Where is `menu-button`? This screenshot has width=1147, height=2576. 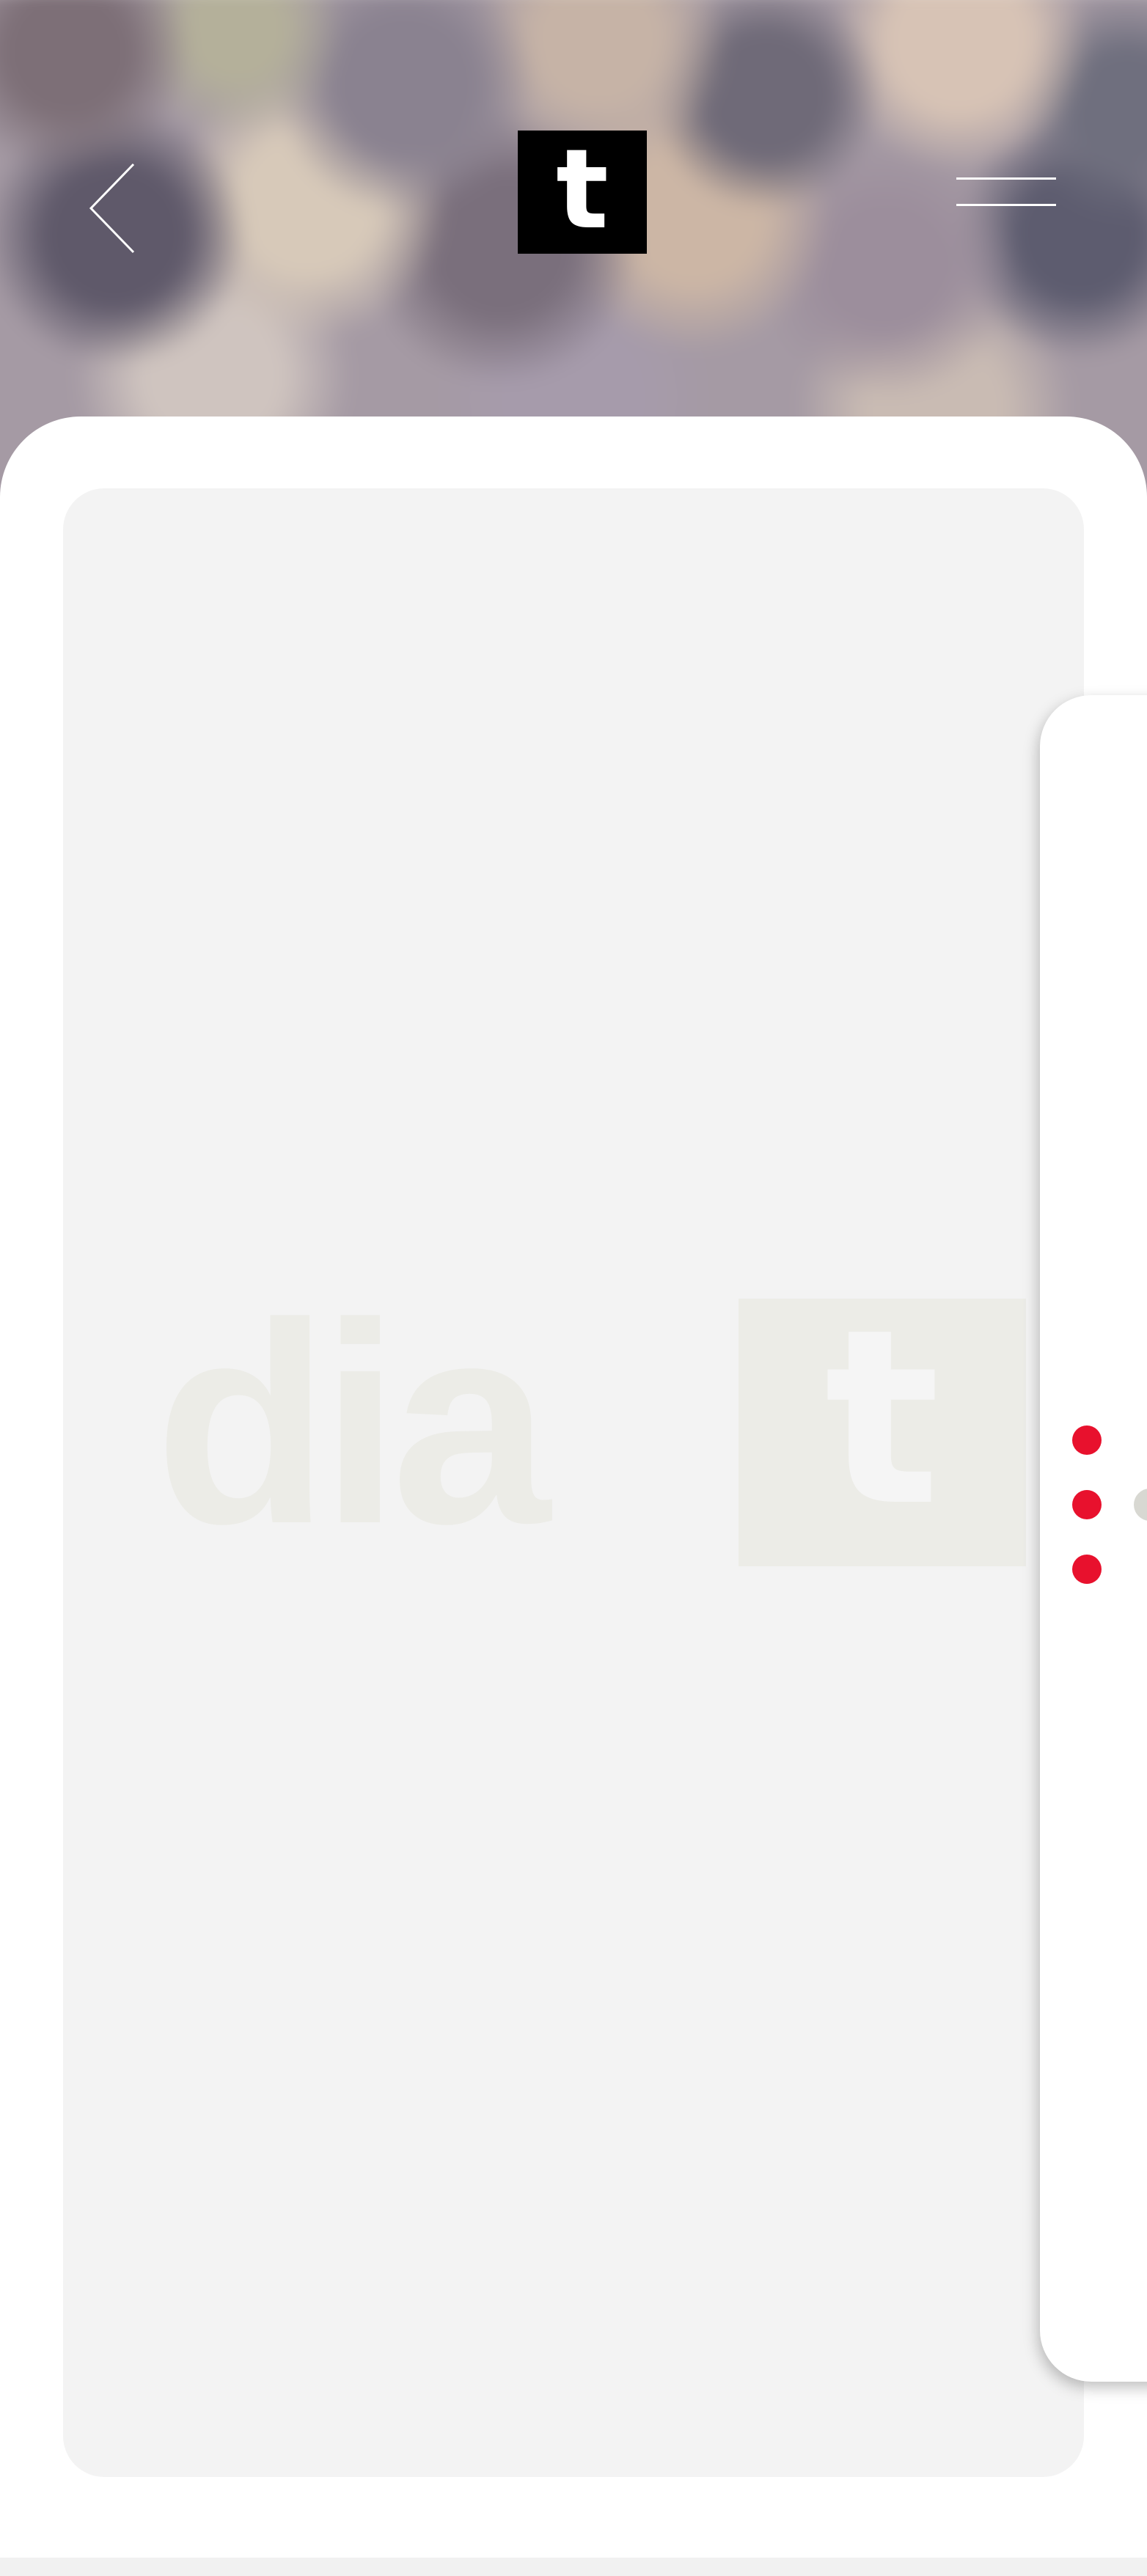
menu-button is located at coordinates (1006, 188).